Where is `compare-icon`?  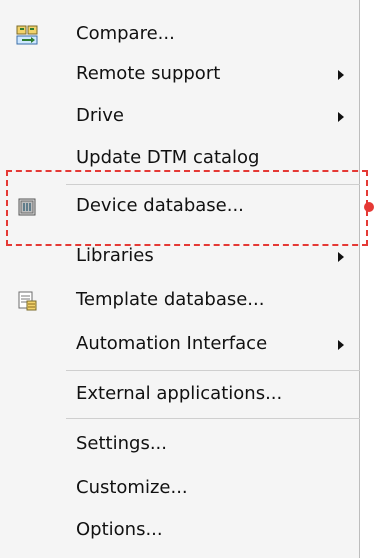
compare-icon is located at coordinates (27, 35).